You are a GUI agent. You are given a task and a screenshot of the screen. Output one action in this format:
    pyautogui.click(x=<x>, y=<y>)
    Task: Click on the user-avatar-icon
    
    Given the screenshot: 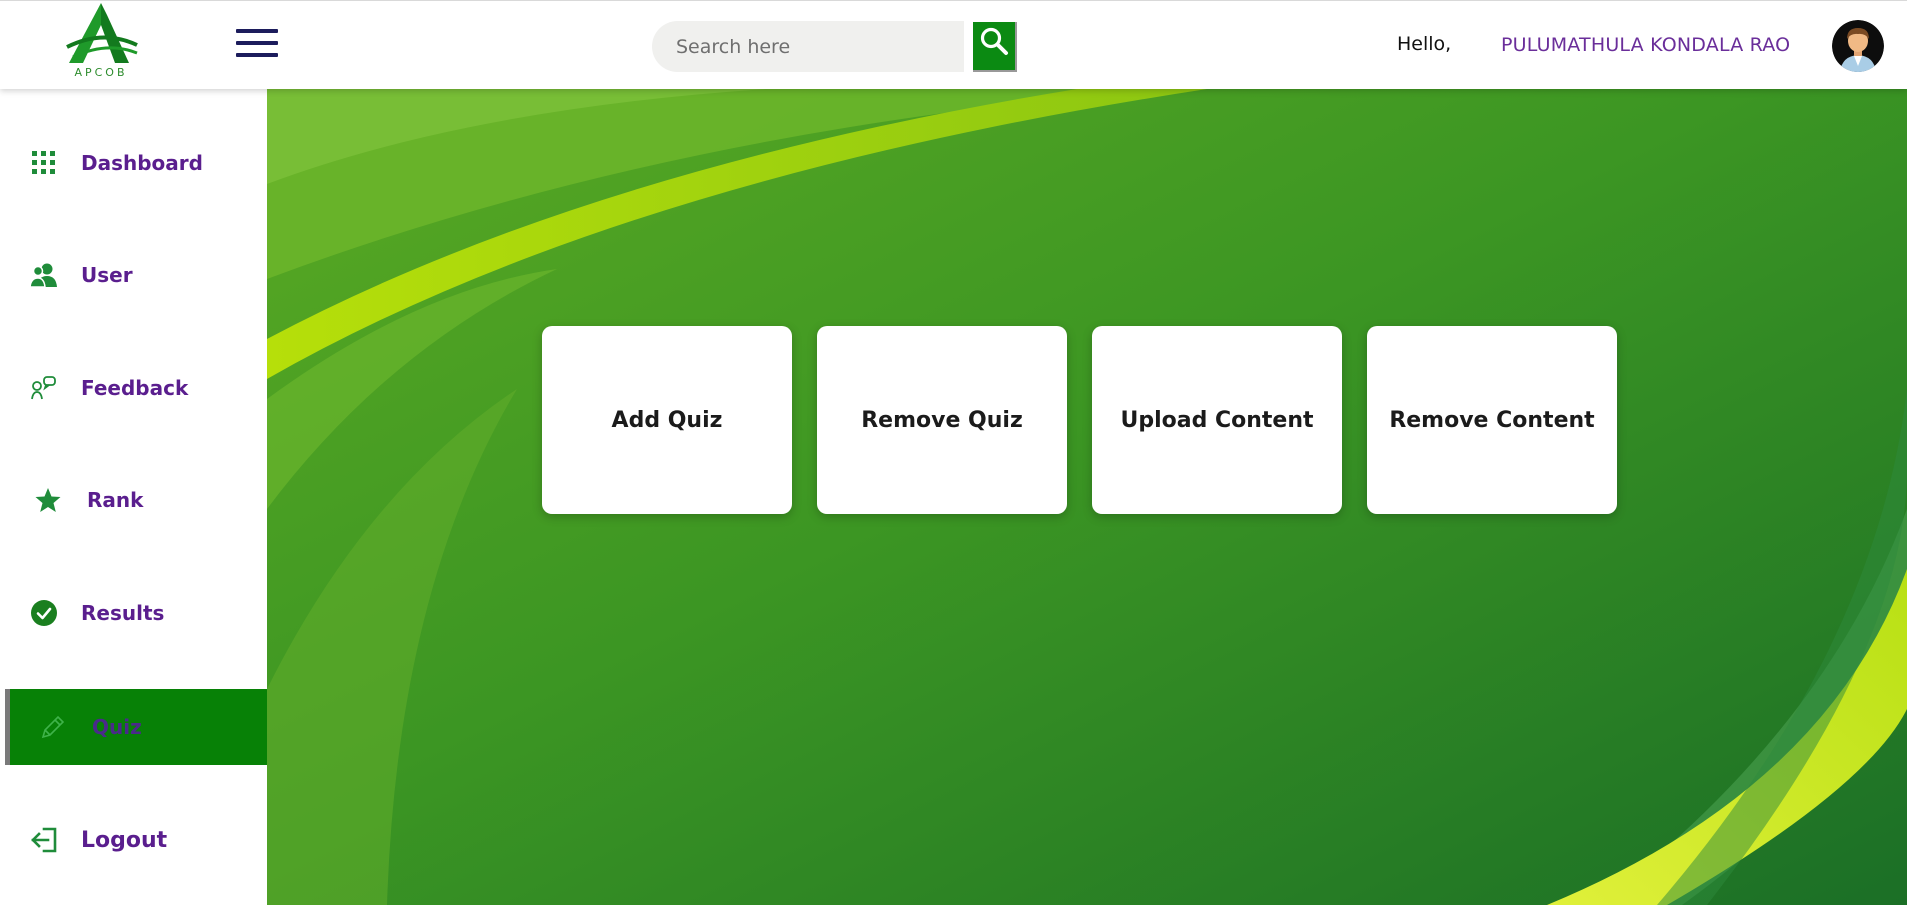 What is the action you would take?
    pyautogui.click(x=1858, y=46)
    